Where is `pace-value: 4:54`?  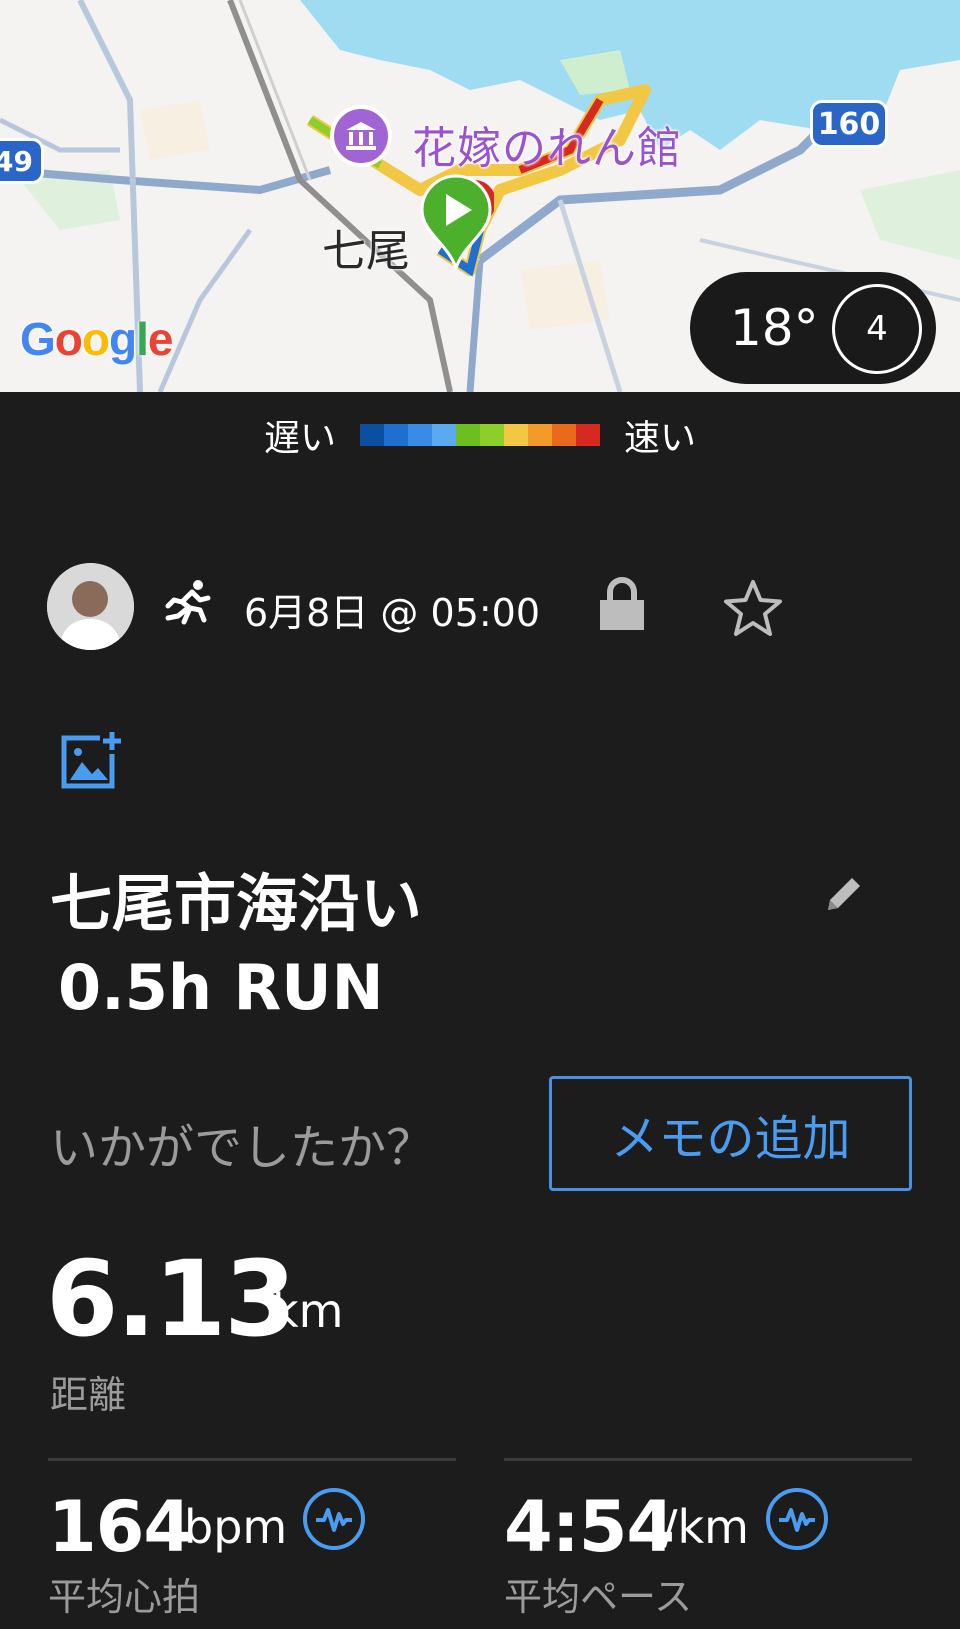 pace-value: 4:54 is located at coordinates (589, 1527).